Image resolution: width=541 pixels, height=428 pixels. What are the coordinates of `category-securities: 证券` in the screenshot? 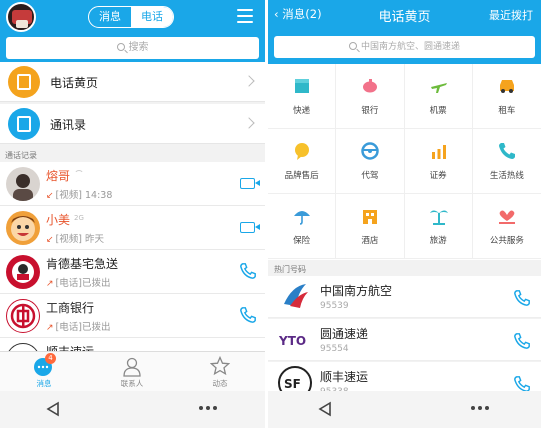 It's located at (438, 161).